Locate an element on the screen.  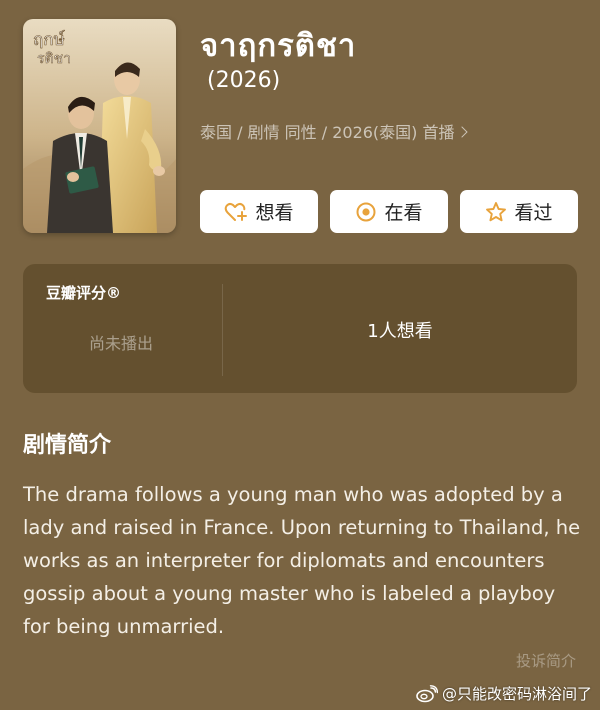
show-title: จาฤกรติชา is located at coordinates (278, 46).